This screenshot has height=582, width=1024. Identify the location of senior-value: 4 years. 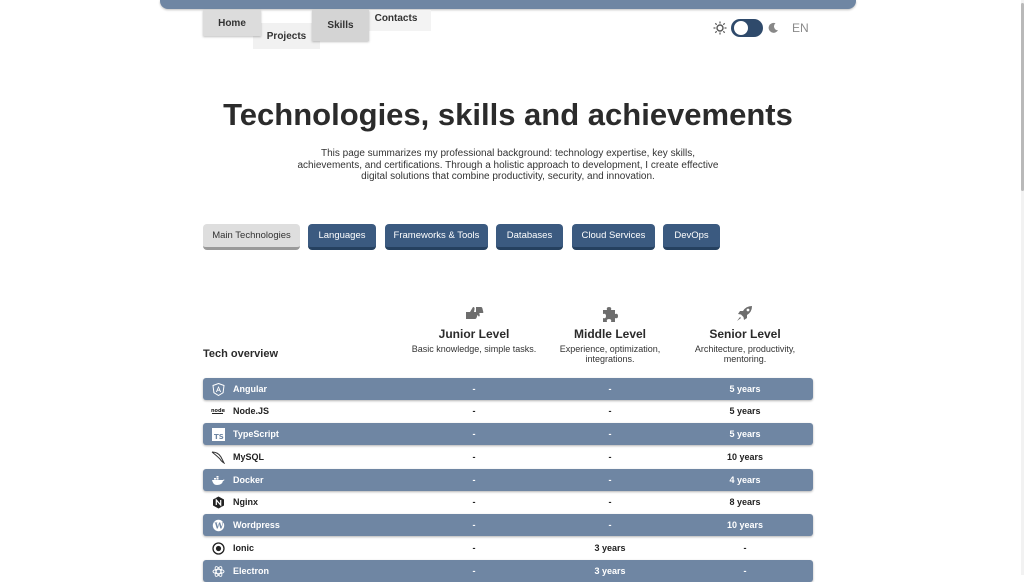
(745, 480).